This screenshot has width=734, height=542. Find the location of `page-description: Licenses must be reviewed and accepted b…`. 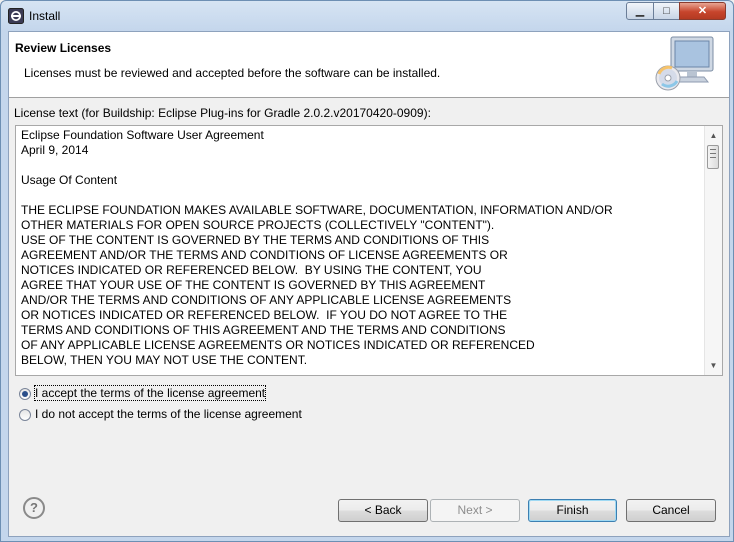

page-description: Licenses must be reviewed and accepted b… is located at coordinates (232, 73).